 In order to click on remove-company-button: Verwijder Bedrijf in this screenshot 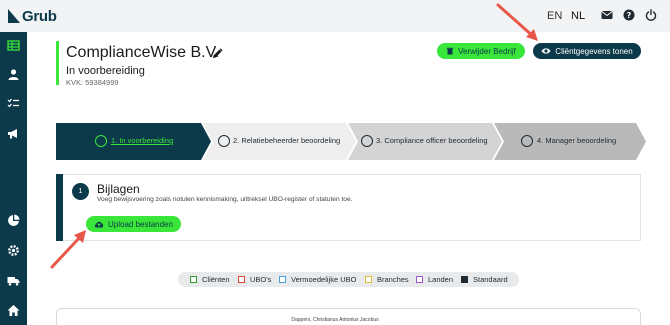, I will do `click(481, 51)`.